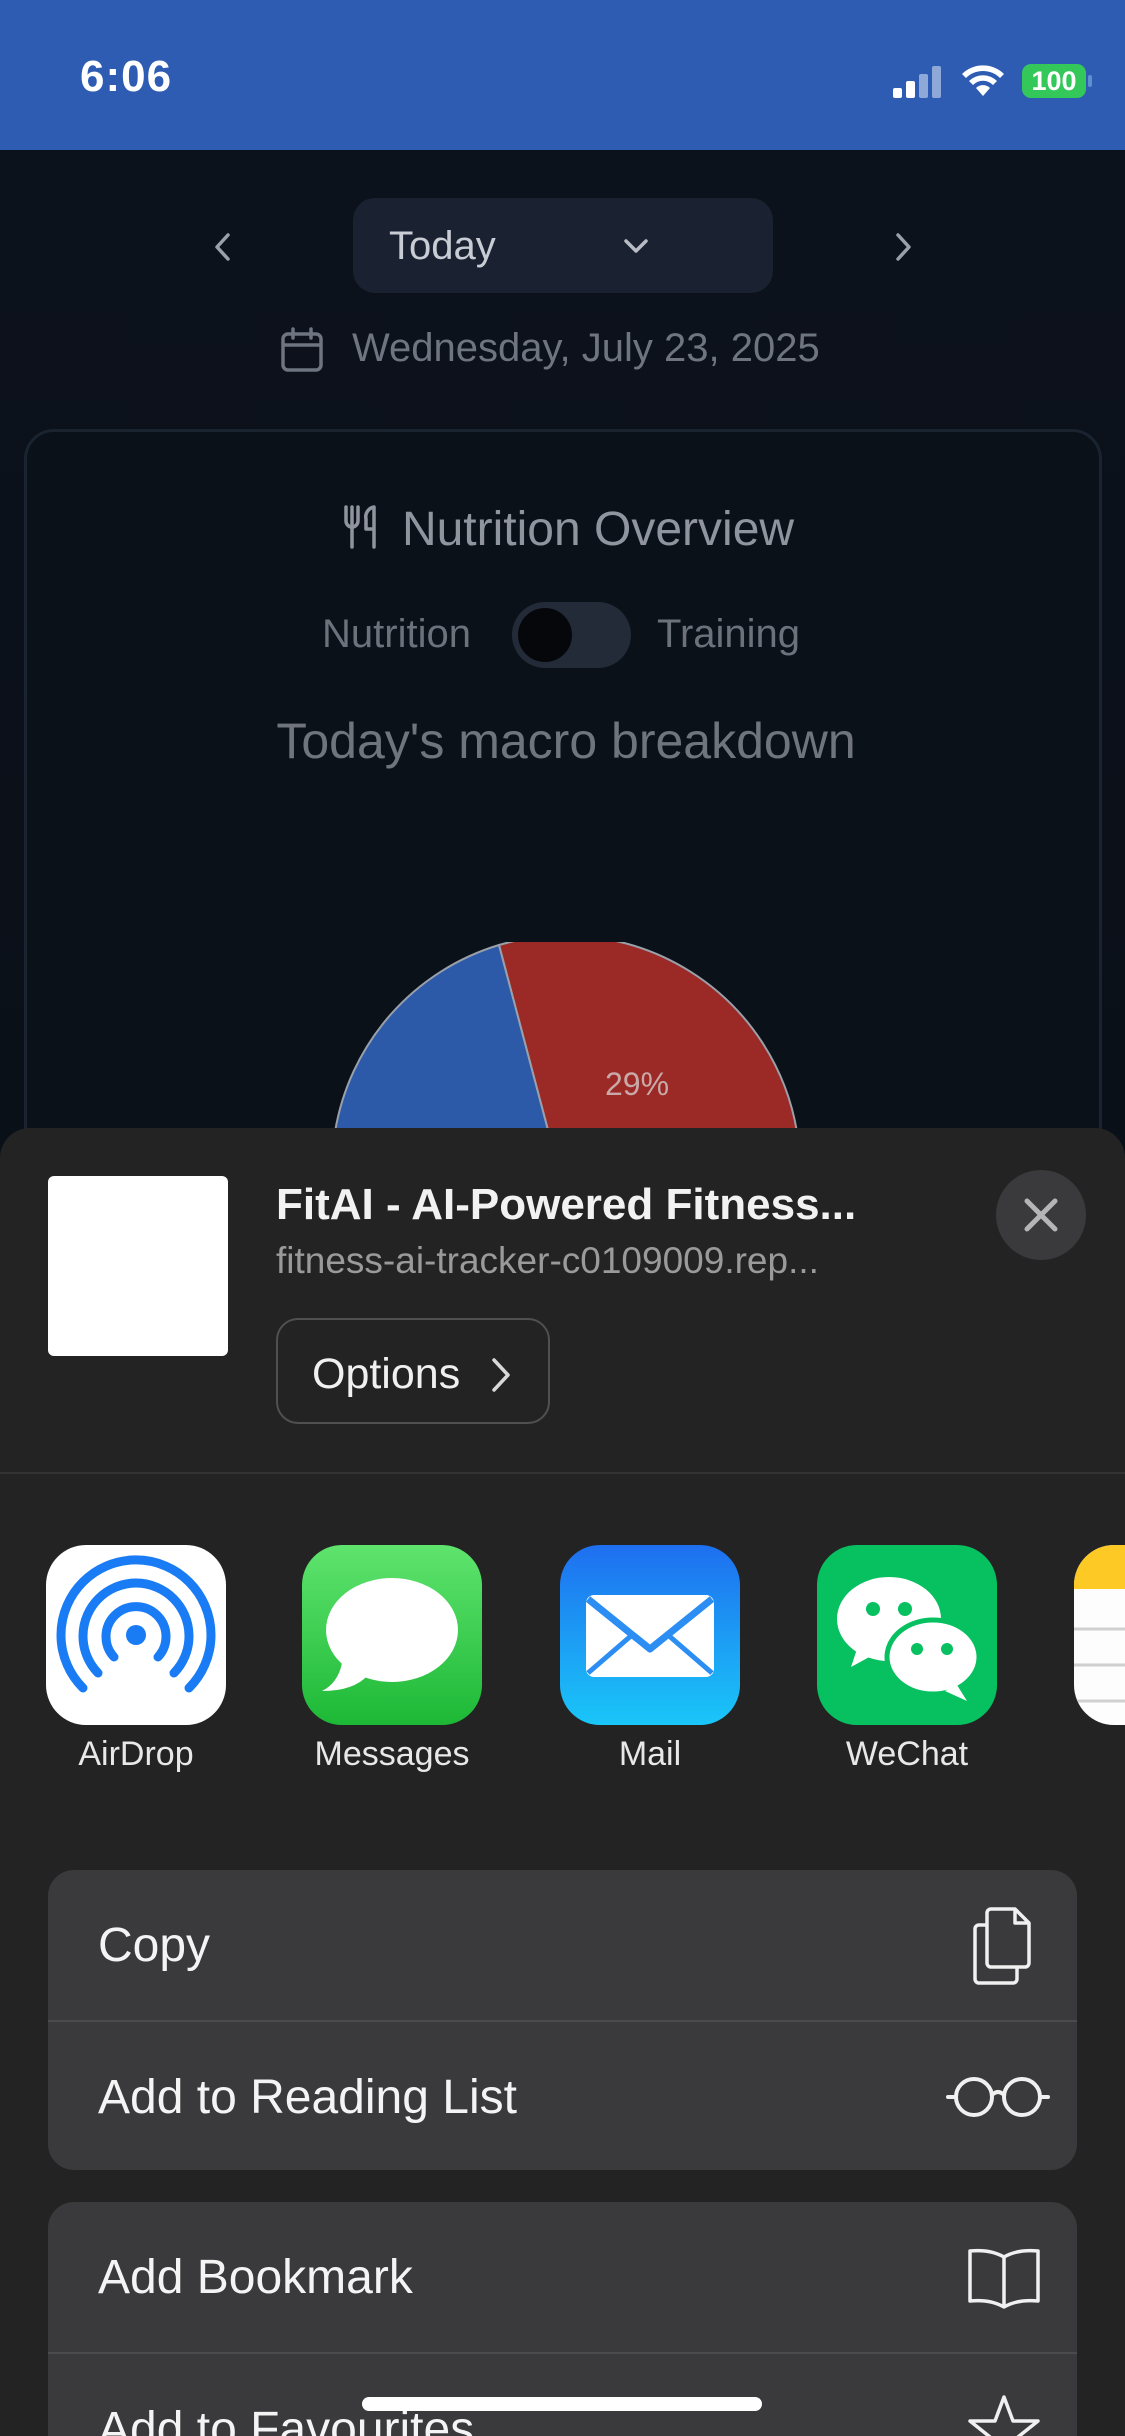  I want to click on chevron-left-icon, so click(222, 247).